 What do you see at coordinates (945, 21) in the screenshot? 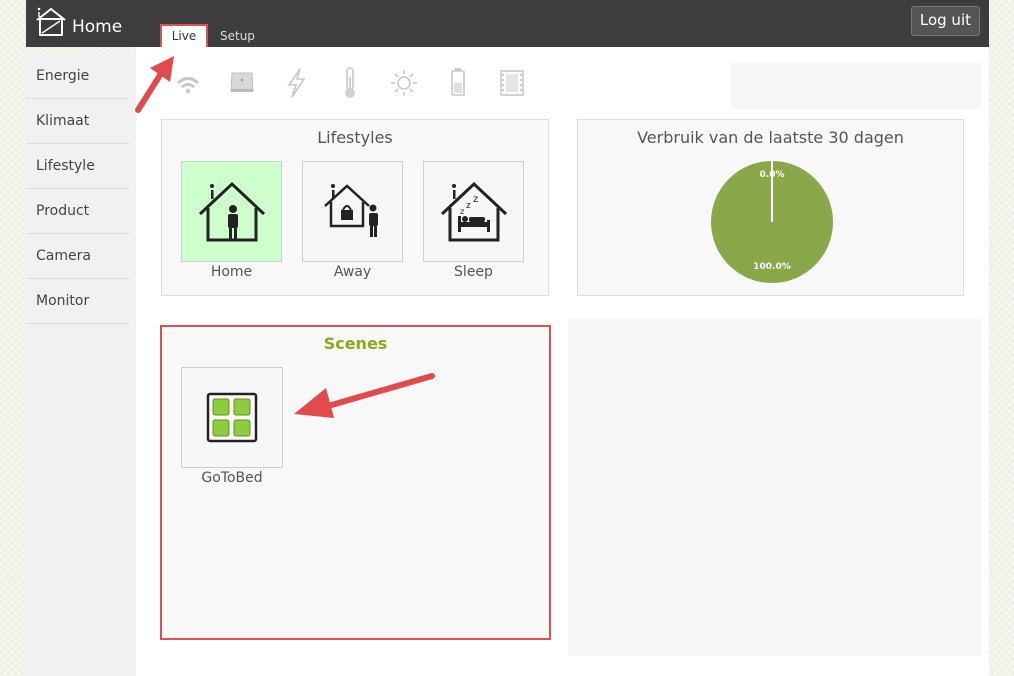
I see `logout-button: Log uit` at bounding box center [945, 21].